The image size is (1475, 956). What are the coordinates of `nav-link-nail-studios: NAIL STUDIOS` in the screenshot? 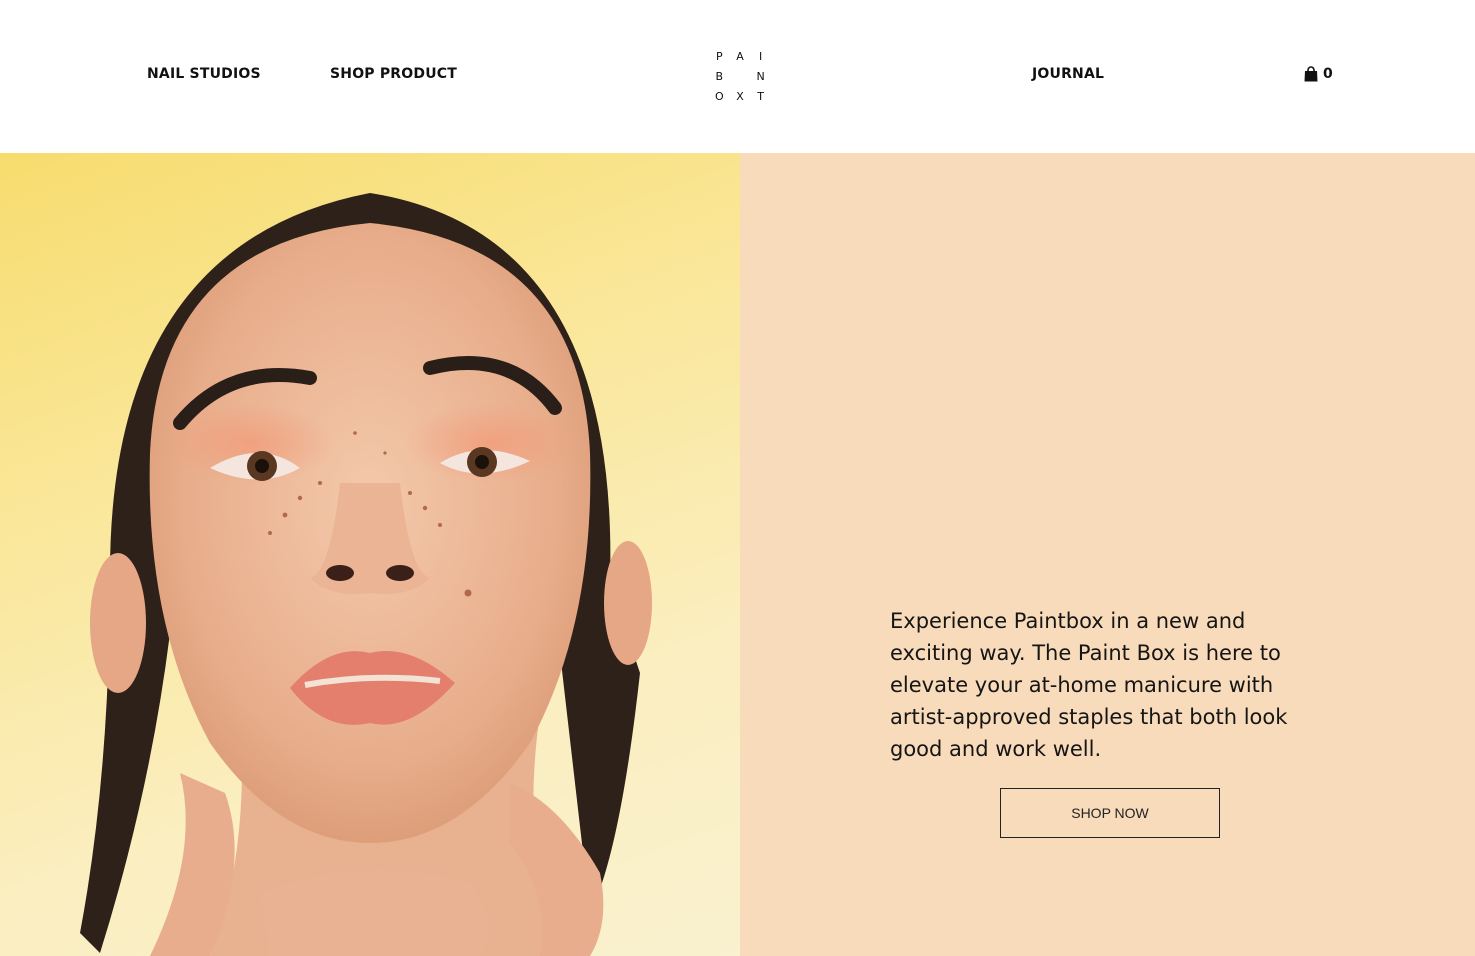 It's located at (204, 74).